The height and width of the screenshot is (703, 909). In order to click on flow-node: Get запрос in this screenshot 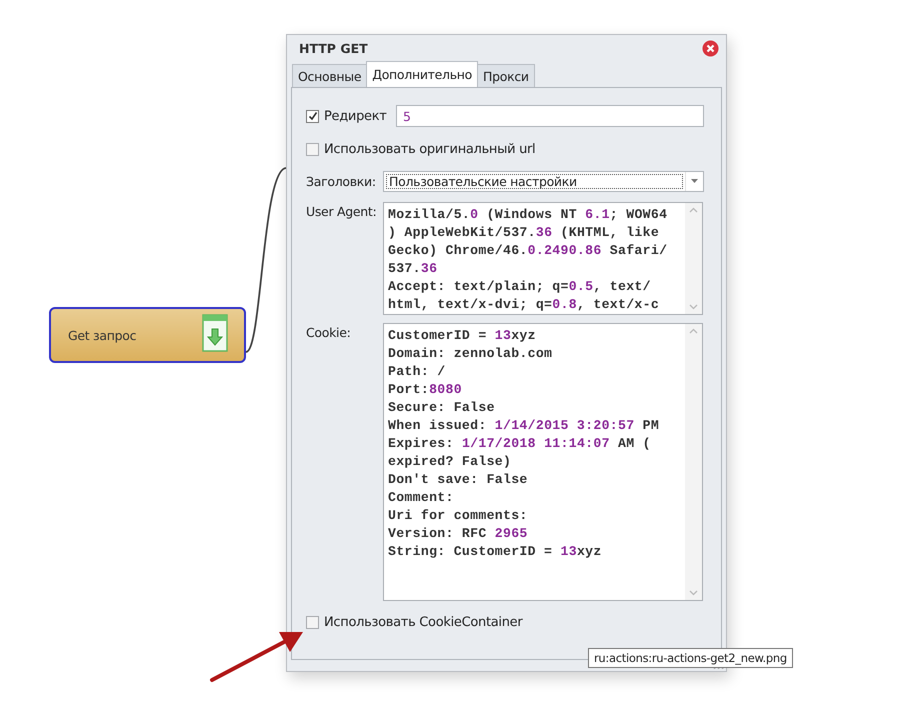, I will do `click(147, 335)`.